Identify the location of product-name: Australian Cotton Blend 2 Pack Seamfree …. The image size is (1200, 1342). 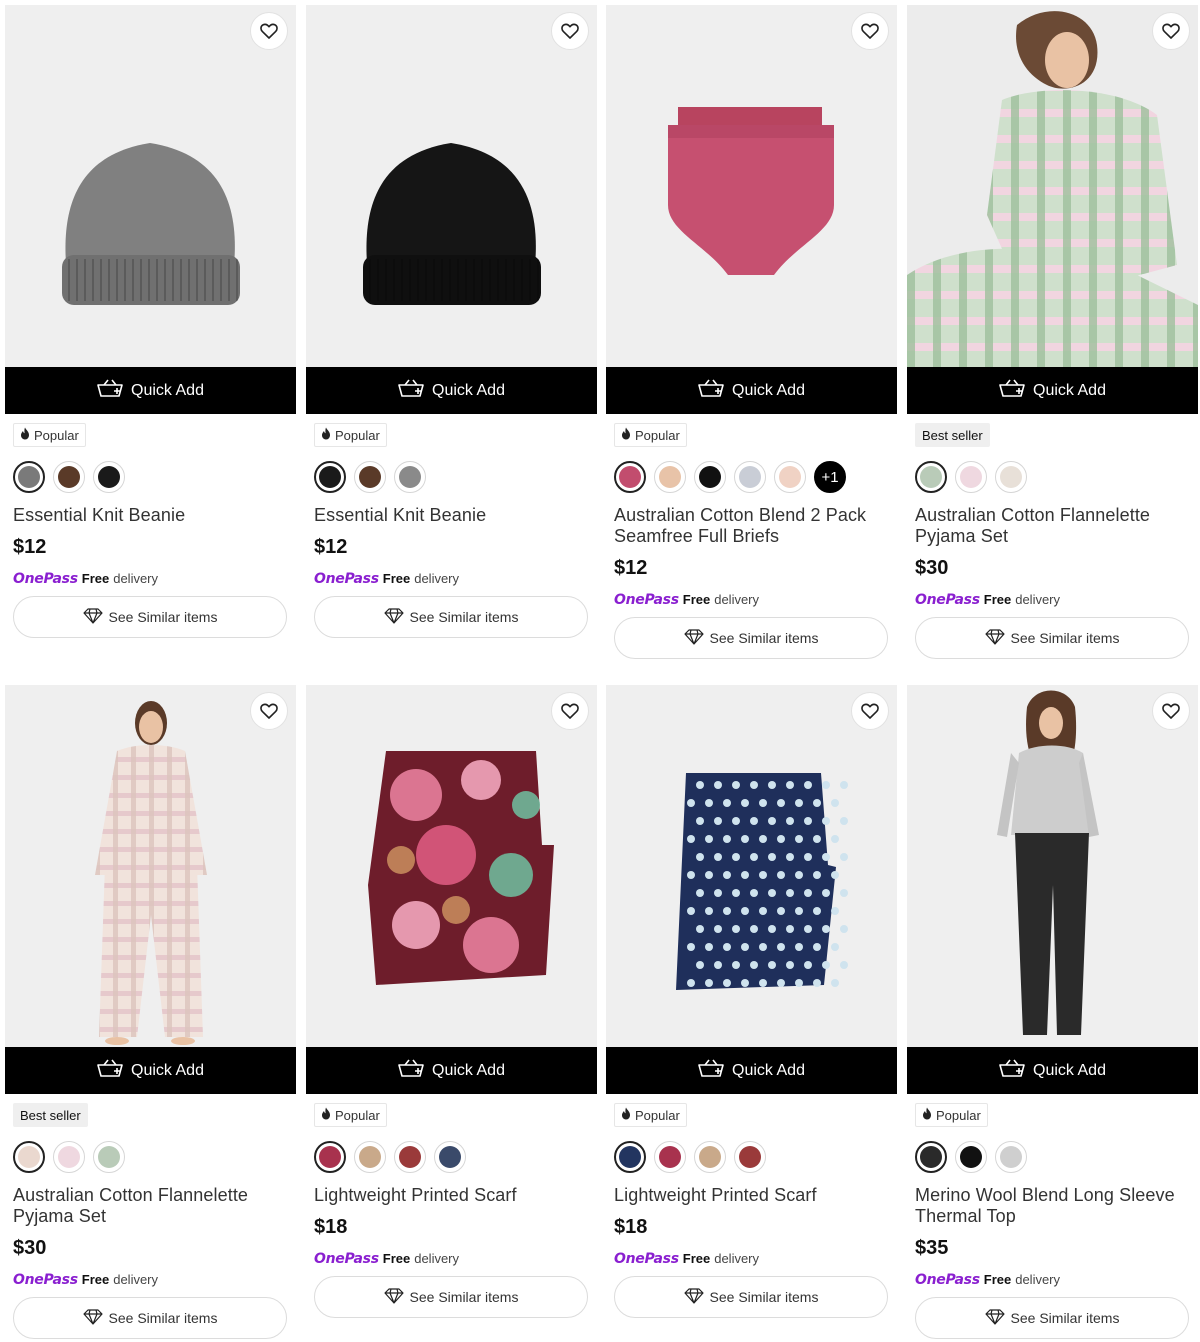
(751, 526).